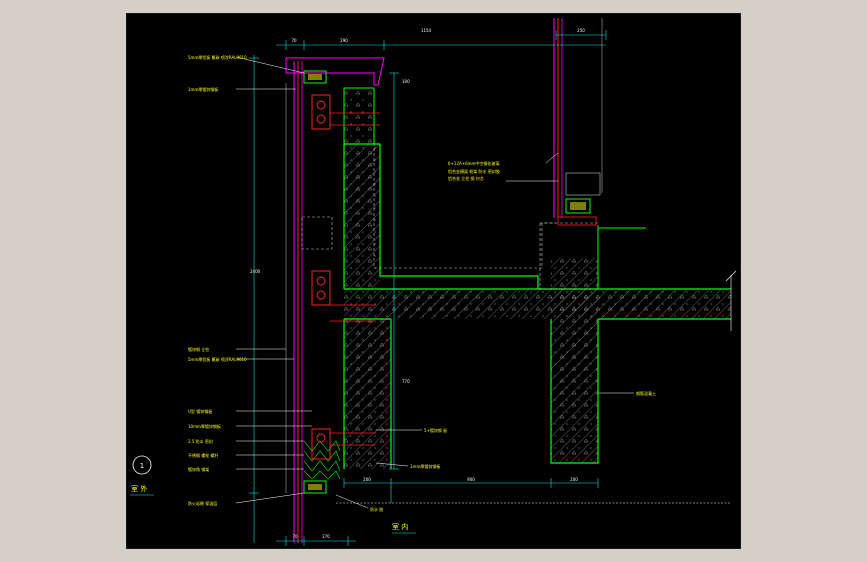 Image resolution: width=867 pixels, height=562 pixels. Describe the element at coordinates (578, 122) in the screenshot. I see `curtain-wall-upper` at that location.